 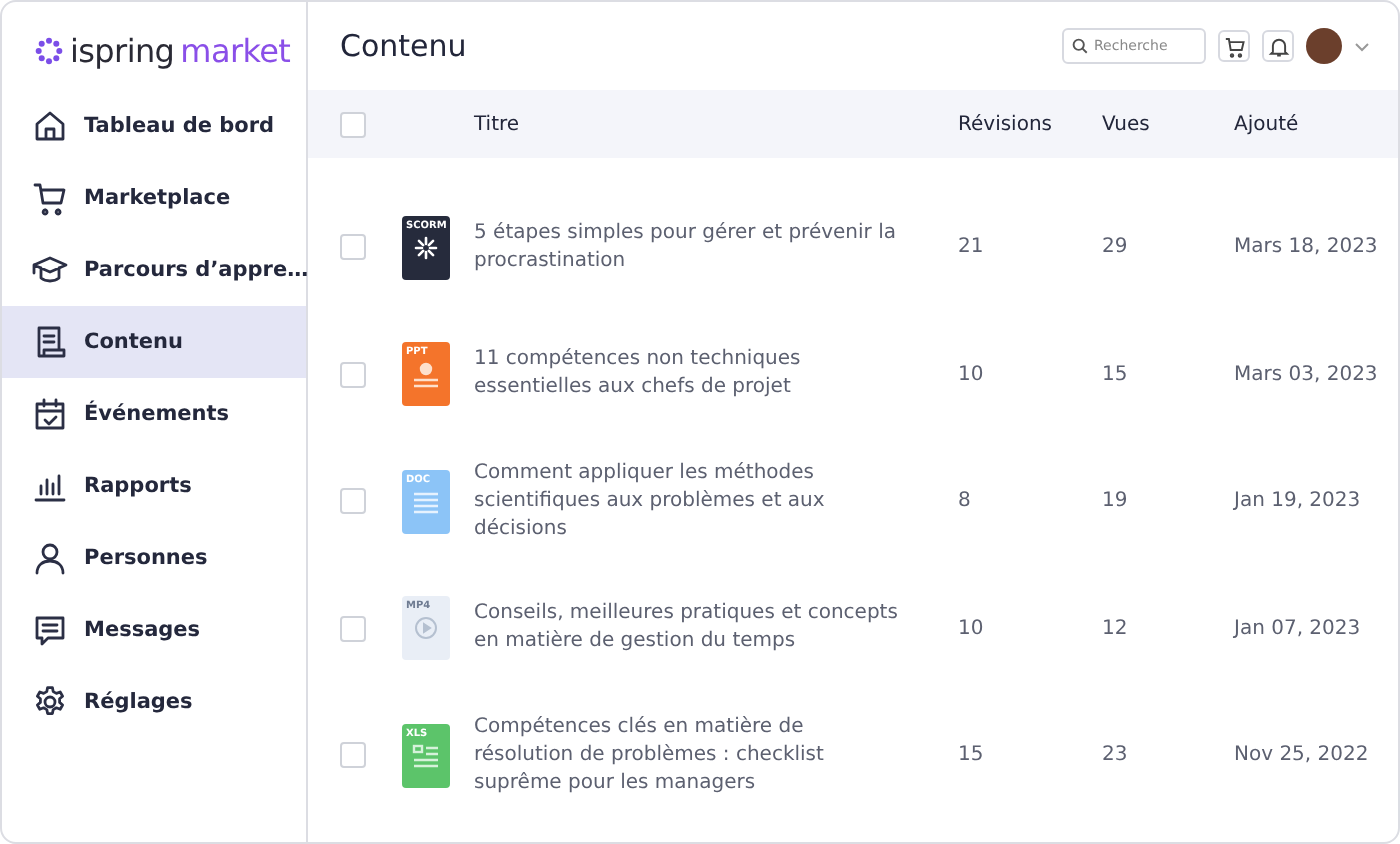 I want to click on sidebar-item: Messages, so click(x=154, y=630).